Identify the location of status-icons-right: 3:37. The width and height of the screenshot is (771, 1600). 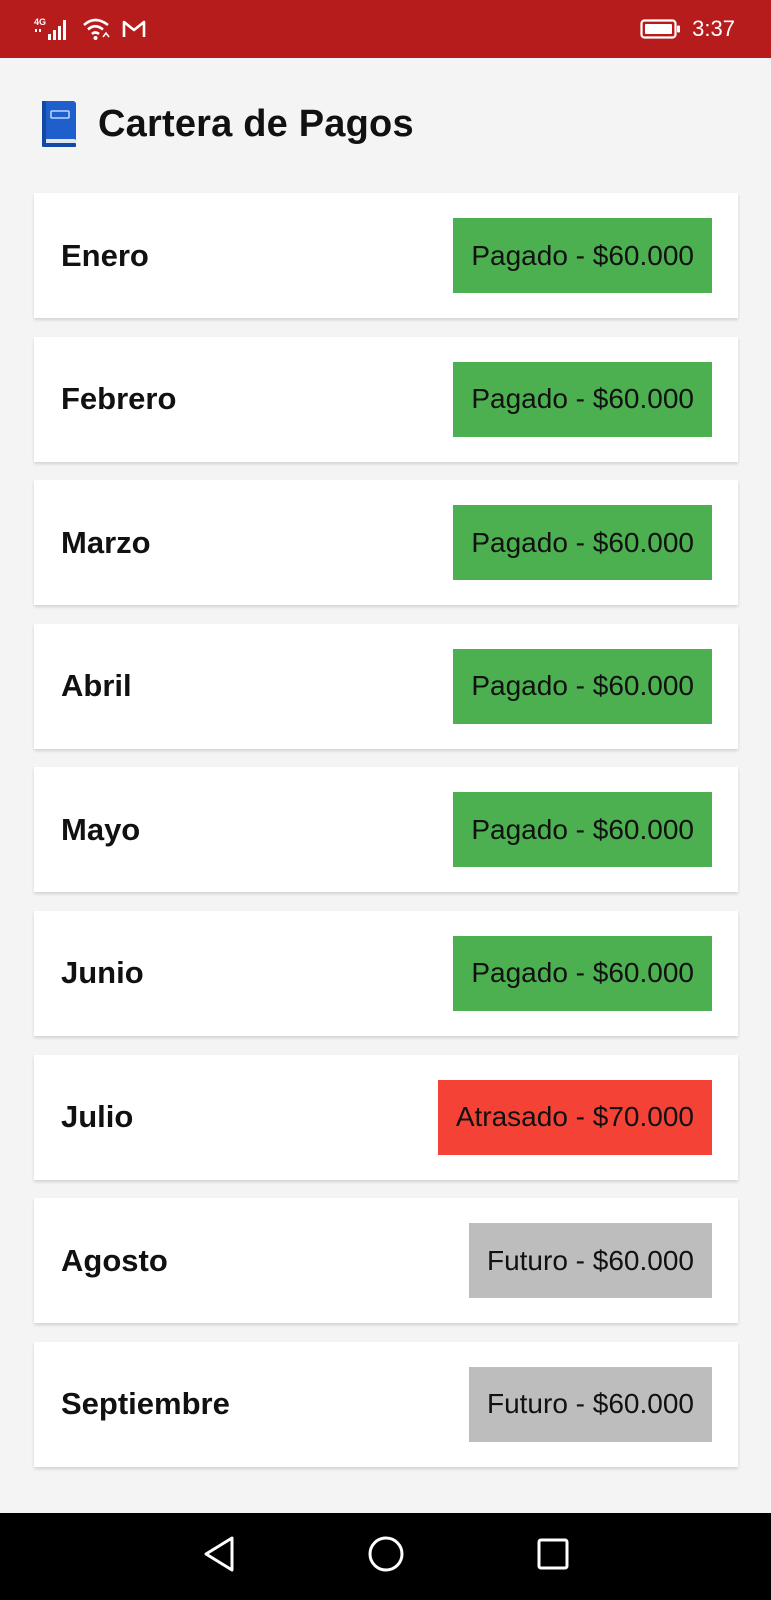
(687, 29).